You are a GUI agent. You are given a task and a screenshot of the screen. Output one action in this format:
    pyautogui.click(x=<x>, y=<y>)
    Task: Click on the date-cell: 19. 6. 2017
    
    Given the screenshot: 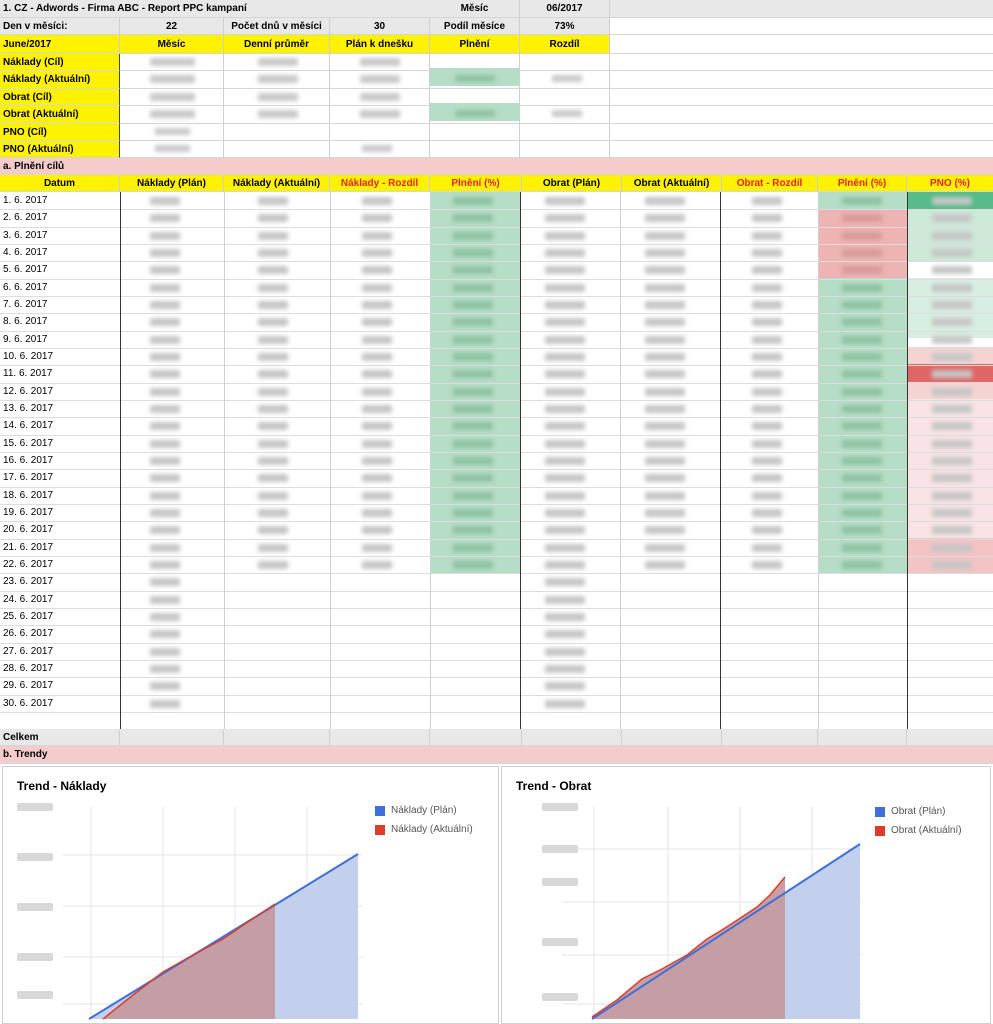 What is the action you would take?
    pyautogui.click(x=28, y=512)
    